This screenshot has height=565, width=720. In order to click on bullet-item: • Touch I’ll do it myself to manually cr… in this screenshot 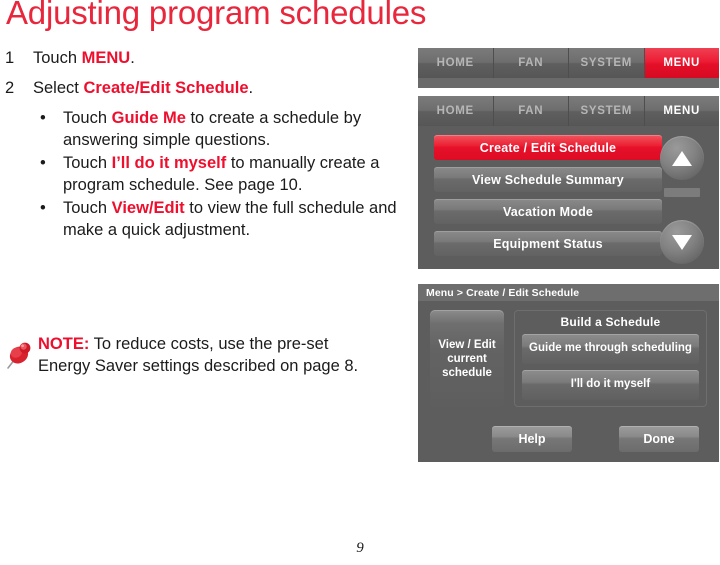, I will do `click(200, 174)`.